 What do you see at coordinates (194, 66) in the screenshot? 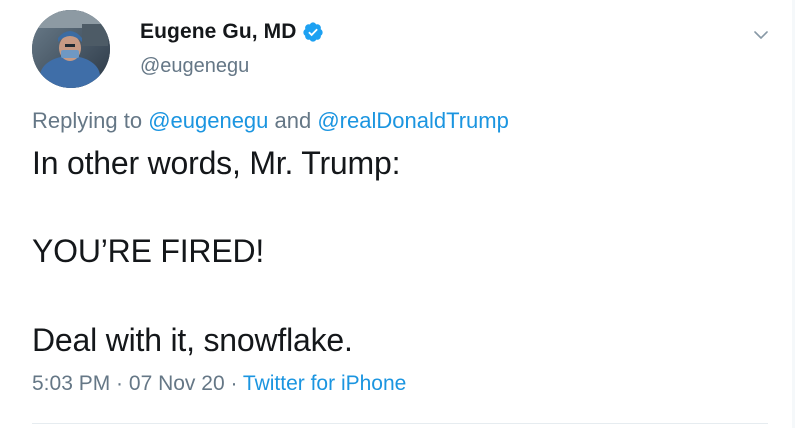
I see `author-handle: @eugenegu` at bounding box center [194, 66].